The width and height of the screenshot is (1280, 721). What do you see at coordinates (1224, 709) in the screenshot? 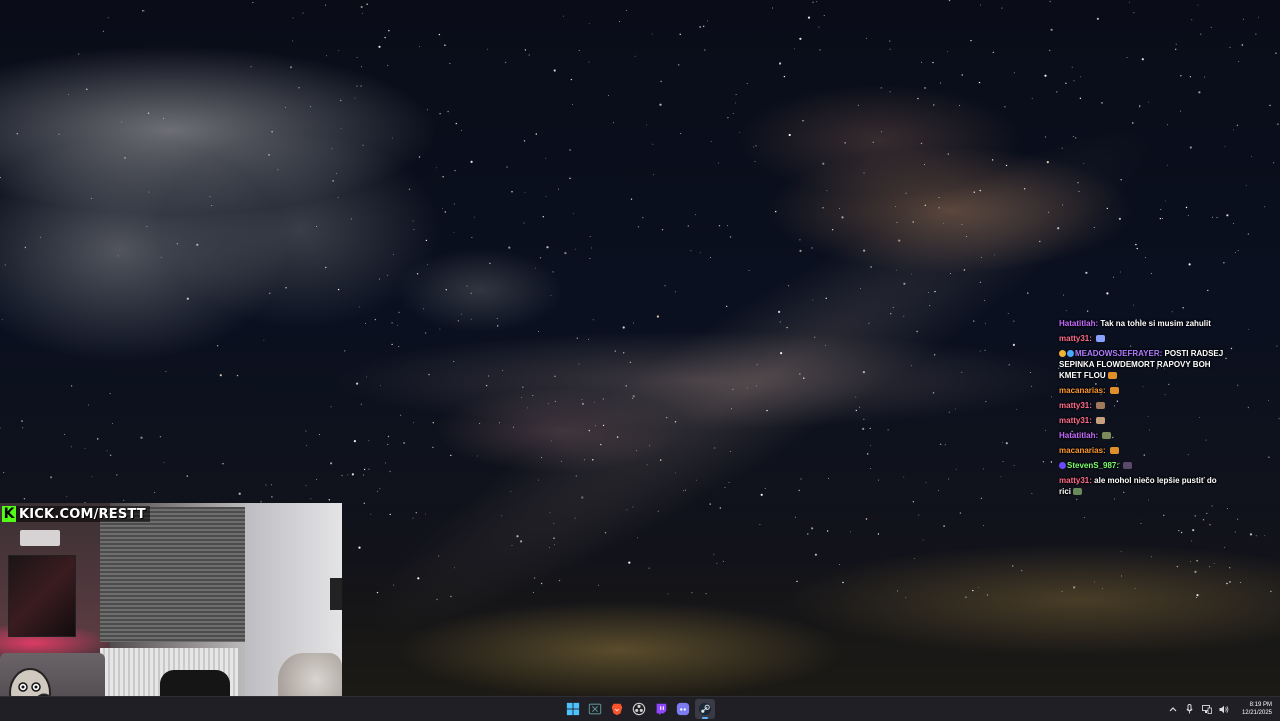
I see `speaker-volume-icon` at bounding box center [1224, 709].